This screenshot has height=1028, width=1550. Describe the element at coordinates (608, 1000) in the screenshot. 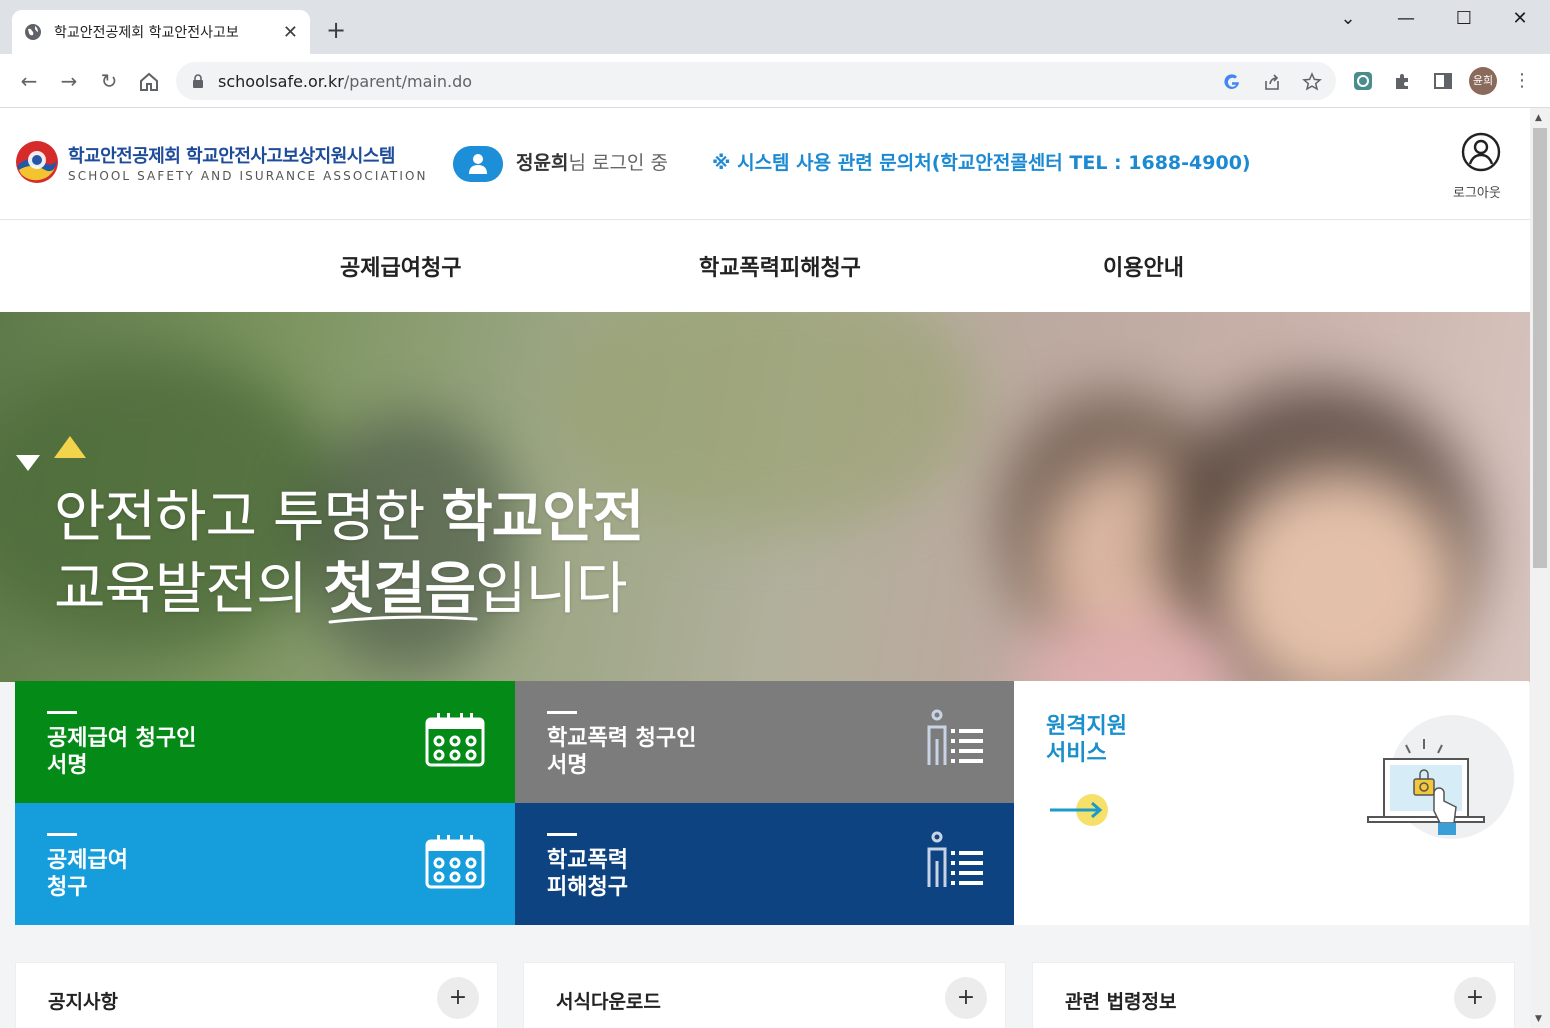

I see `board-title: 서식다운로드` at that location.